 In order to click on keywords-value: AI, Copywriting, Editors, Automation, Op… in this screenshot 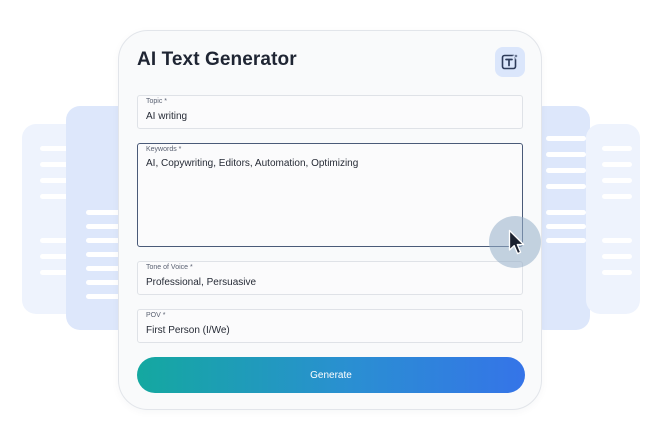, I will do `click(252, 163)`.